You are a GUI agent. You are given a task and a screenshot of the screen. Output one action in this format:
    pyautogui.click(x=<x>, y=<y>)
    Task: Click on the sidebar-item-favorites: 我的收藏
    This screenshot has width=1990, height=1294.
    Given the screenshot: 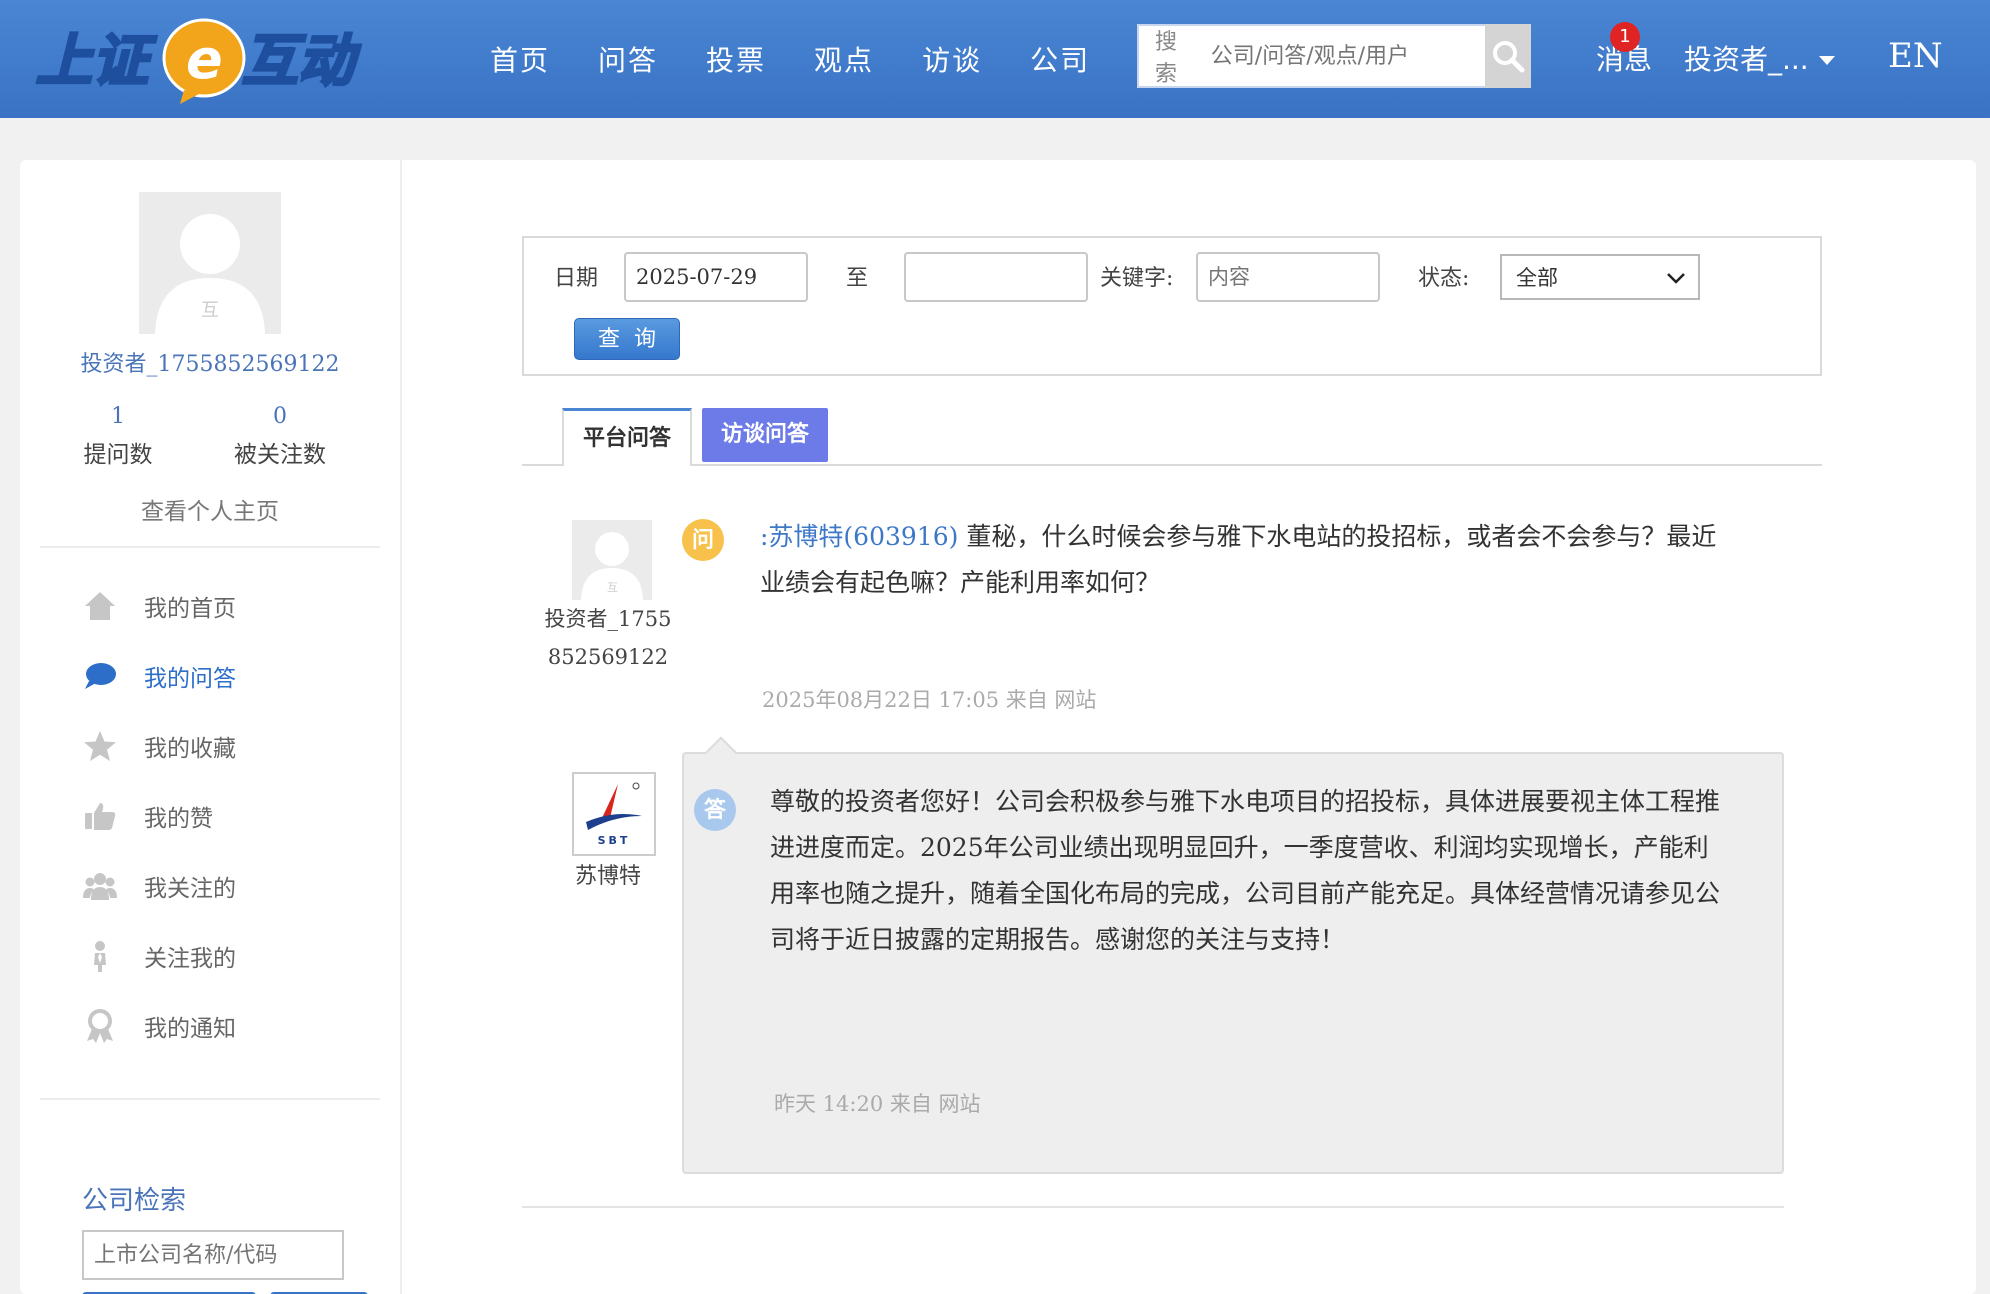 What is the action you would take?
    pyautogui.click(x=158, y=746)
    